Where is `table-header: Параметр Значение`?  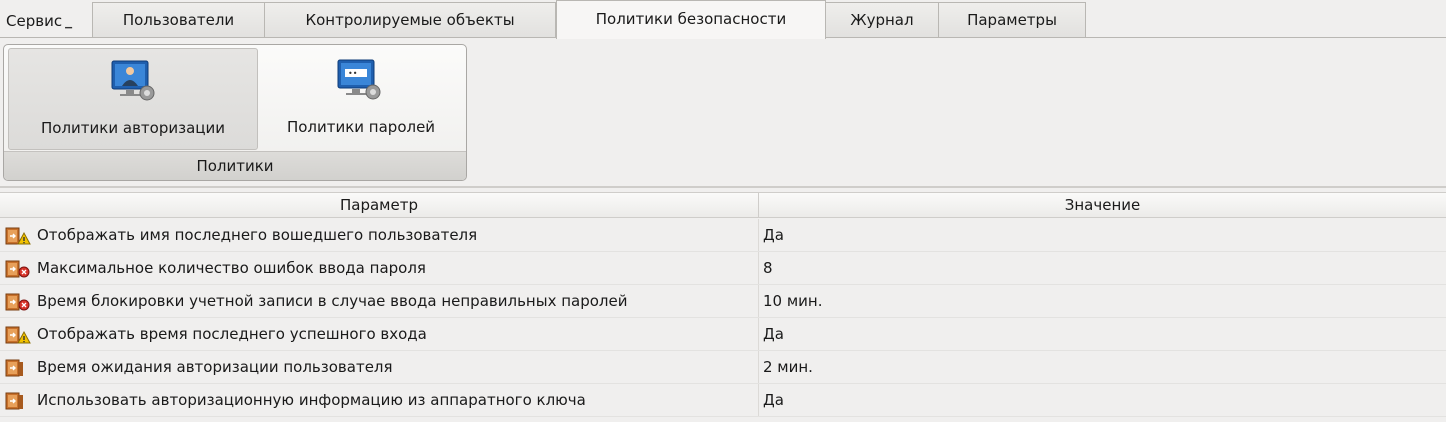 table-header: Параметр Значение is located at coordinates (723, 205).